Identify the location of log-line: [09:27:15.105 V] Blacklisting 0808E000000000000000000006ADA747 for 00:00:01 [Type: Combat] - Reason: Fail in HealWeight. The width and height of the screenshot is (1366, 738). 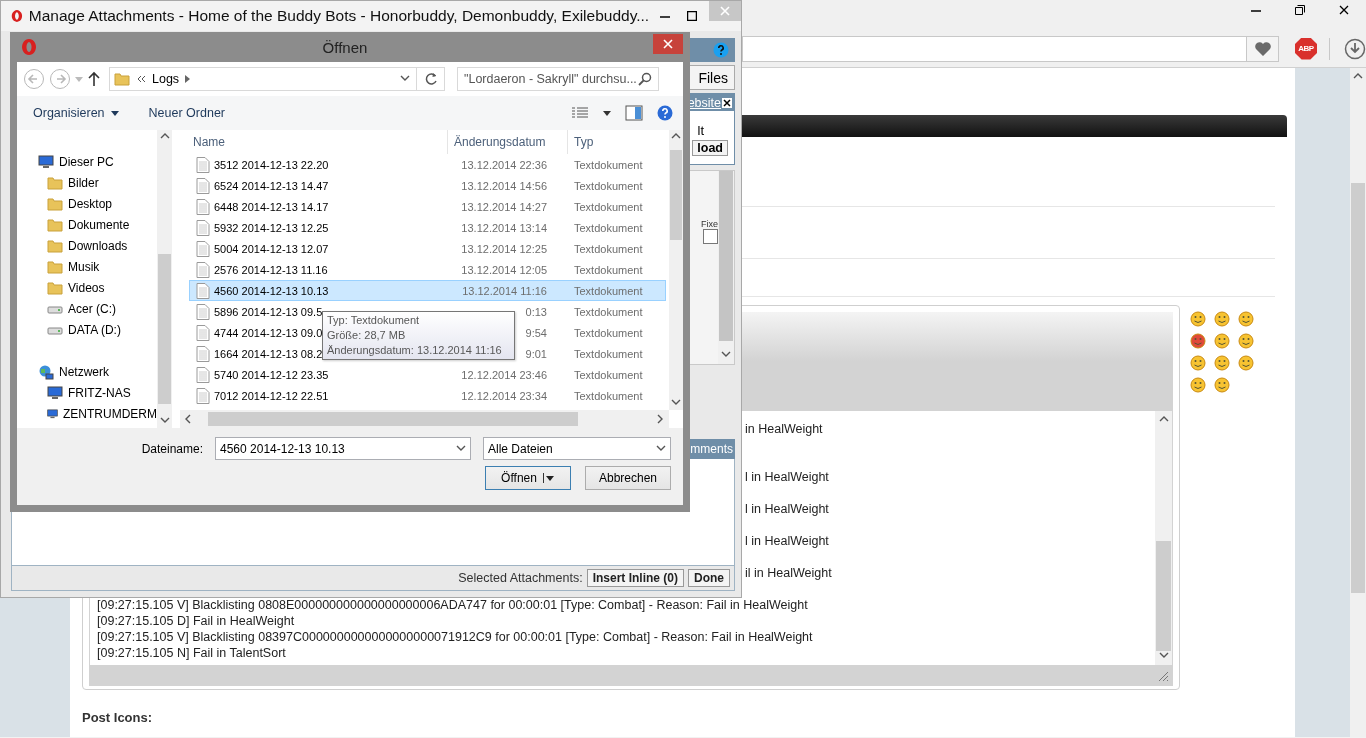
(453, 605).